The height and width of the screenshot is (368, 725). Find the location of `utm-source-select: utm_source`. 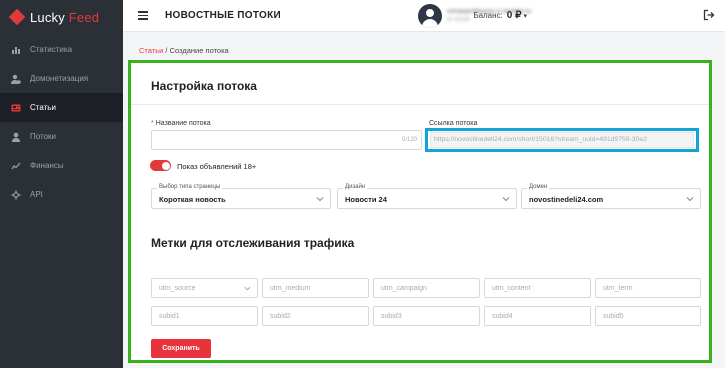

utm-source-select: utm_source is located at coordinates (204, 288).